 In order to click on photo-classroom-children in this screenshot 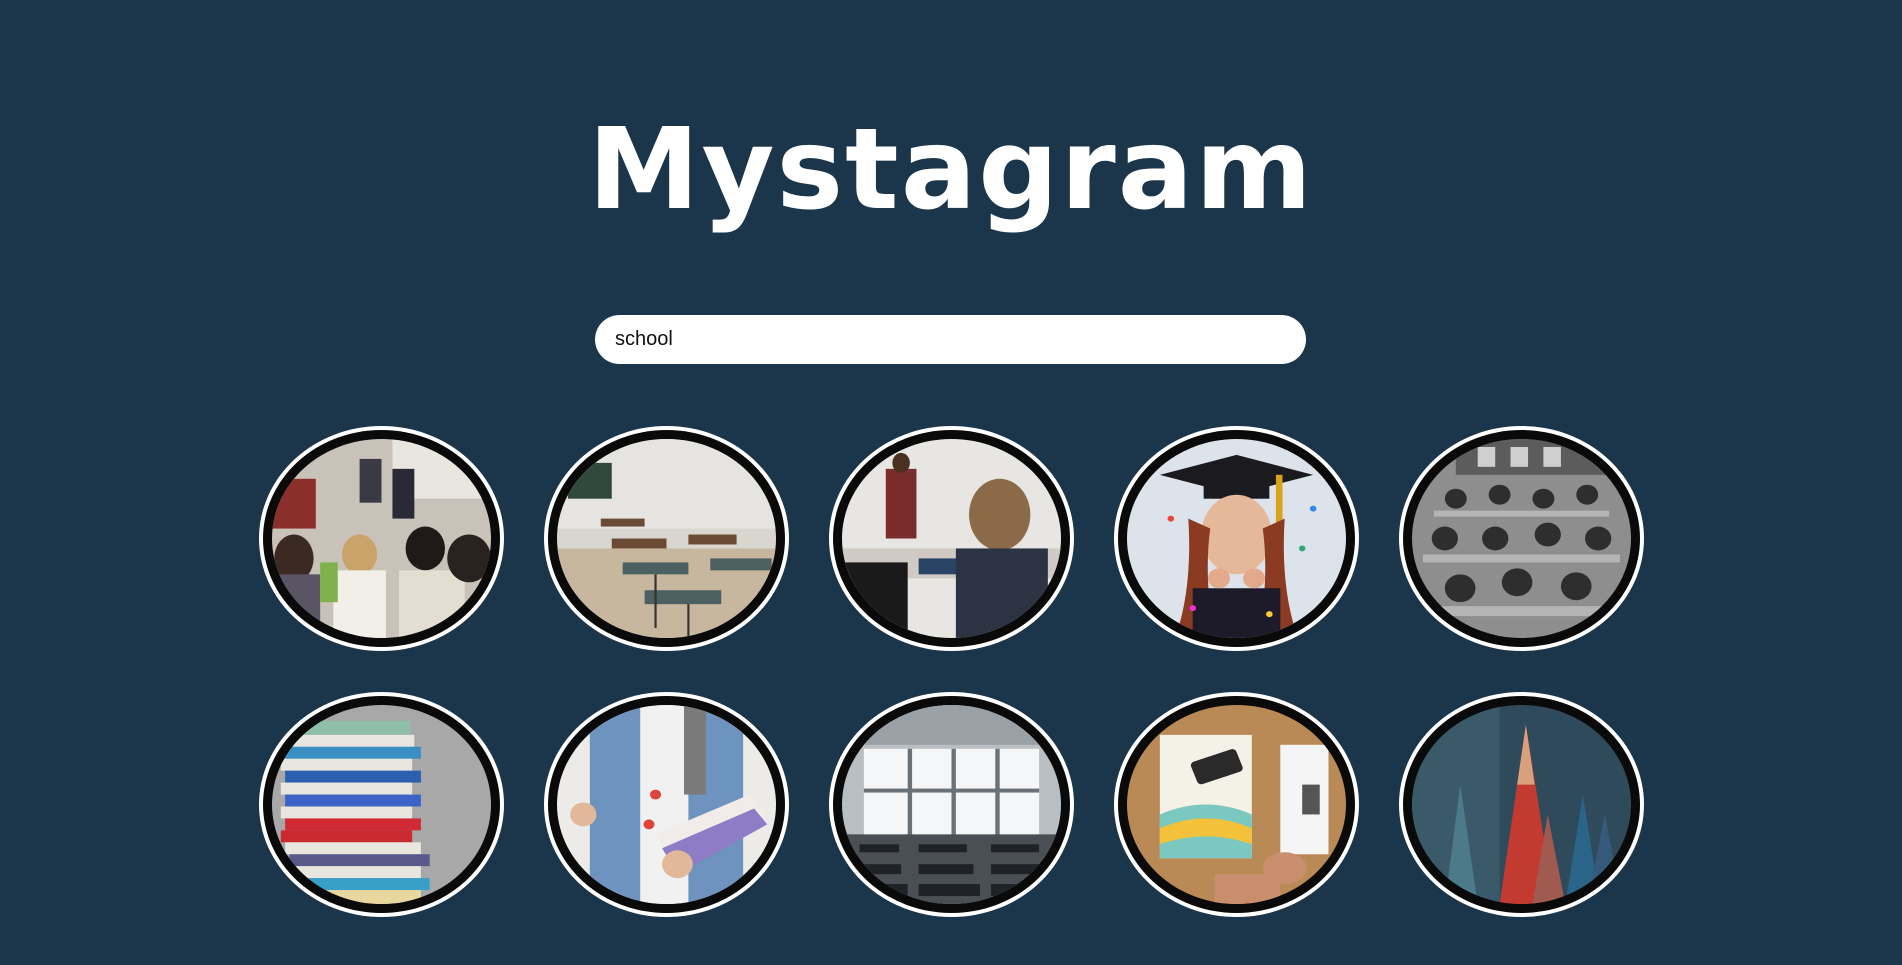, I will do `click(381, 538)`.